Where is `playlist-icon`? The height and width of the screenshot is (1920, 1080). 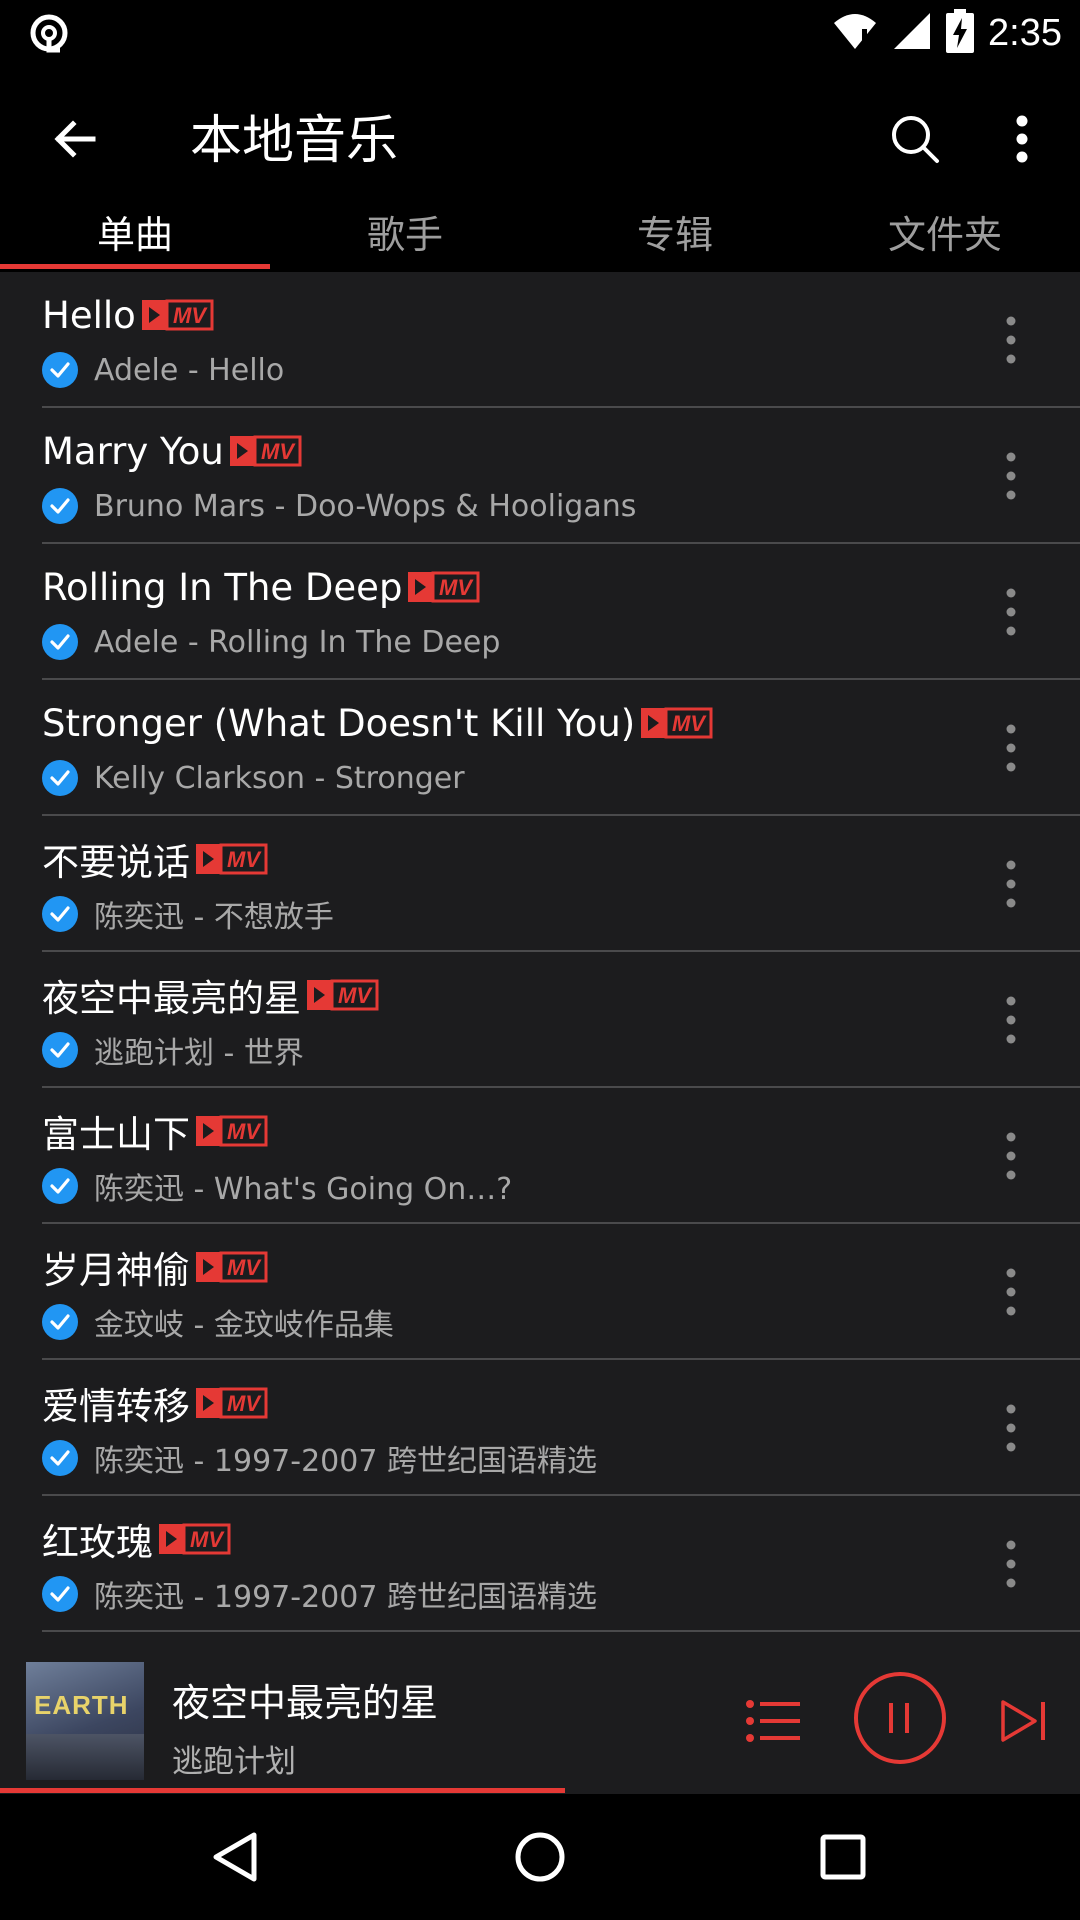
playlist-icon is located at coordinates (773, 1721).